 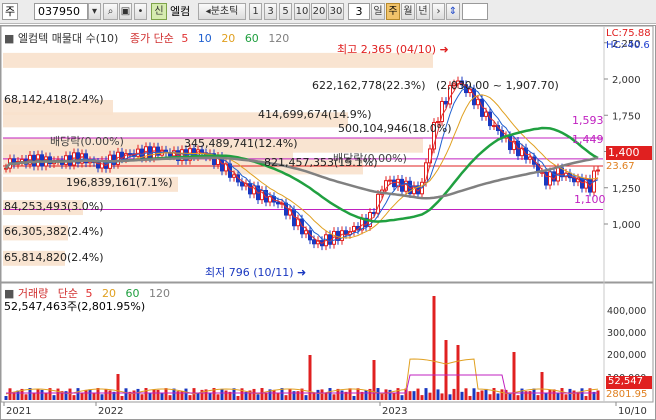 I want to click on profile-label-10: 65,814,820(2.4%), so click(x=54, y=257).